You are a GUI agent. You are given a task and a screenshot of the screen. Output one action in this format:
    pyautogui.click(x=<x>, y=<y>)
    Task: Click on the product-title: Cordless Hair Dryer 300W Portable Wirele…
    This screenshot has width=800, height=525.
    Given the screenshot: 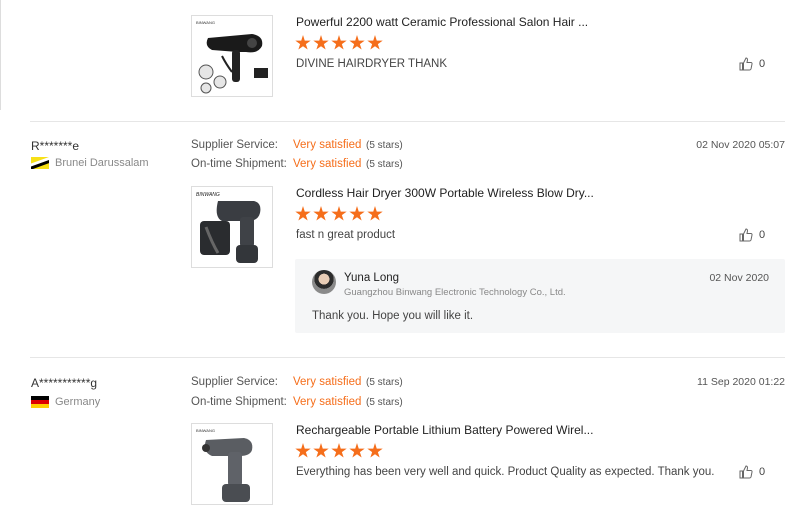 What is the action you would take?
    pyautogui.click(x=445, y=193)
    